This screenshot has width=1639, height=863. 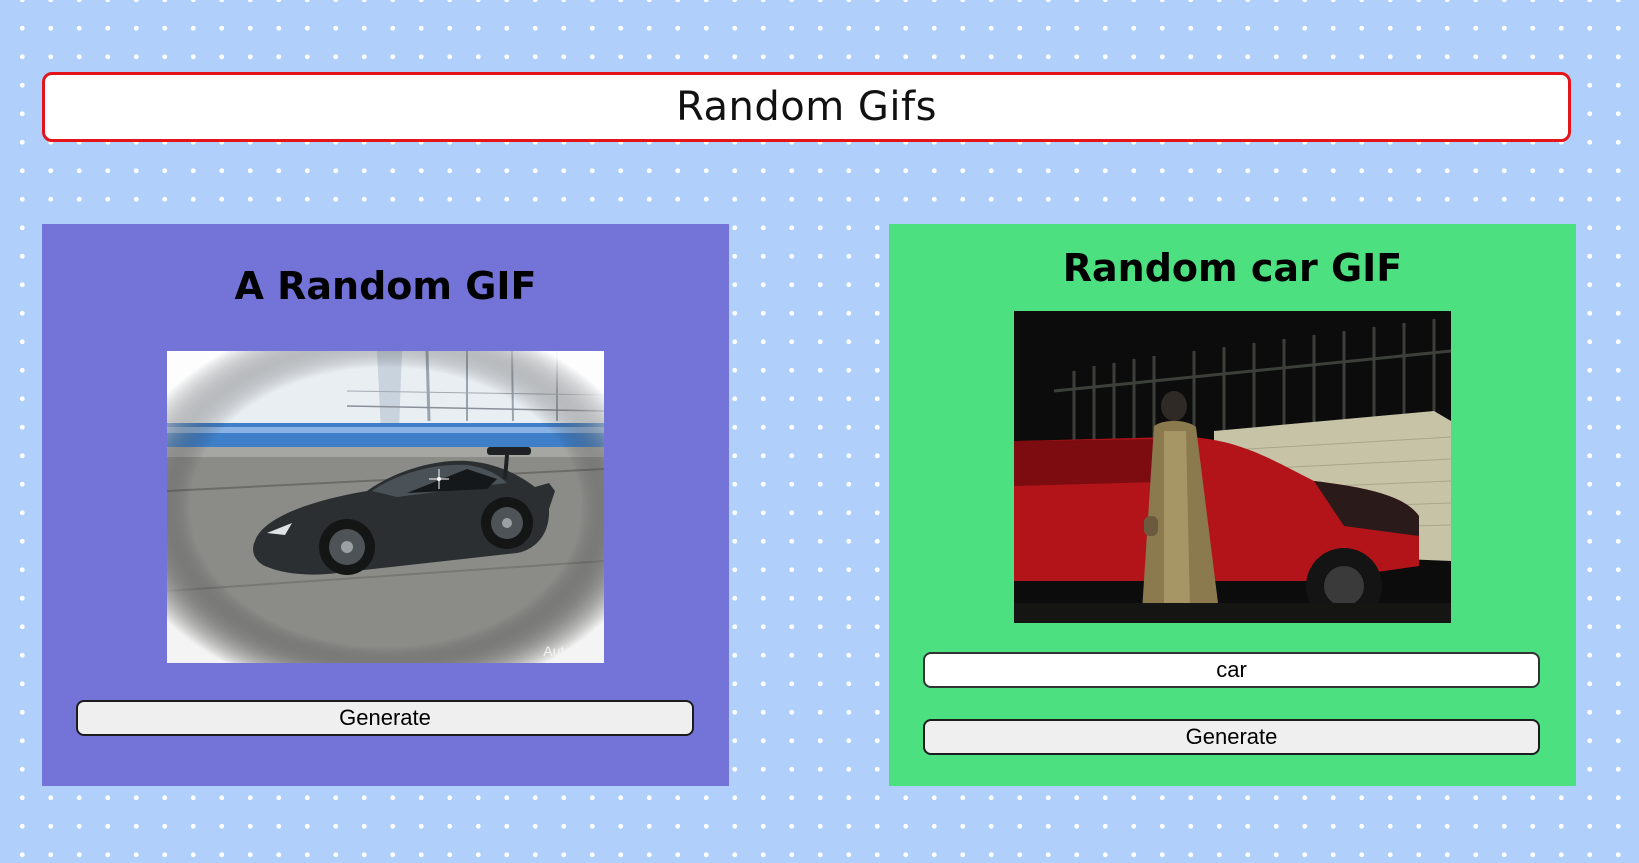 What do you see at coordinates (385, 718) in the screenshot?
I see `random-generate-button: Generate` at bounding box center [385, 718].